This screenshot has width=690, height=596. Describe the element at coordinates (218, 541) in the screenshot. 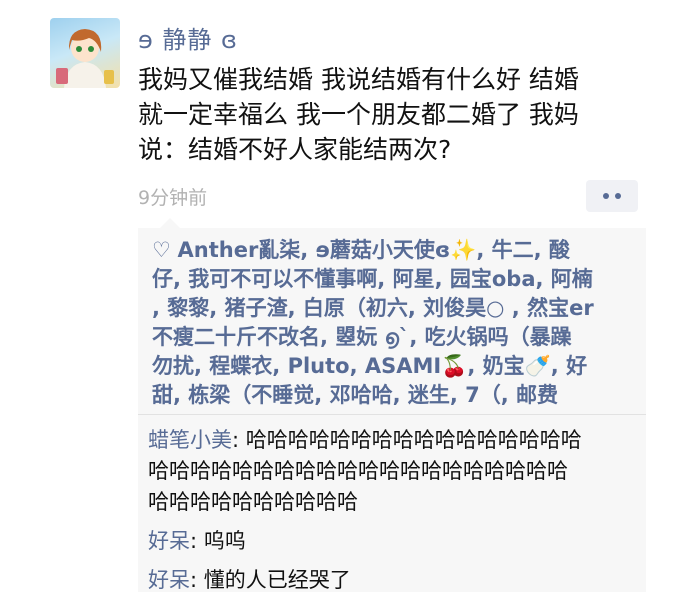

I see `comment-text: : 呜呜` at that location.